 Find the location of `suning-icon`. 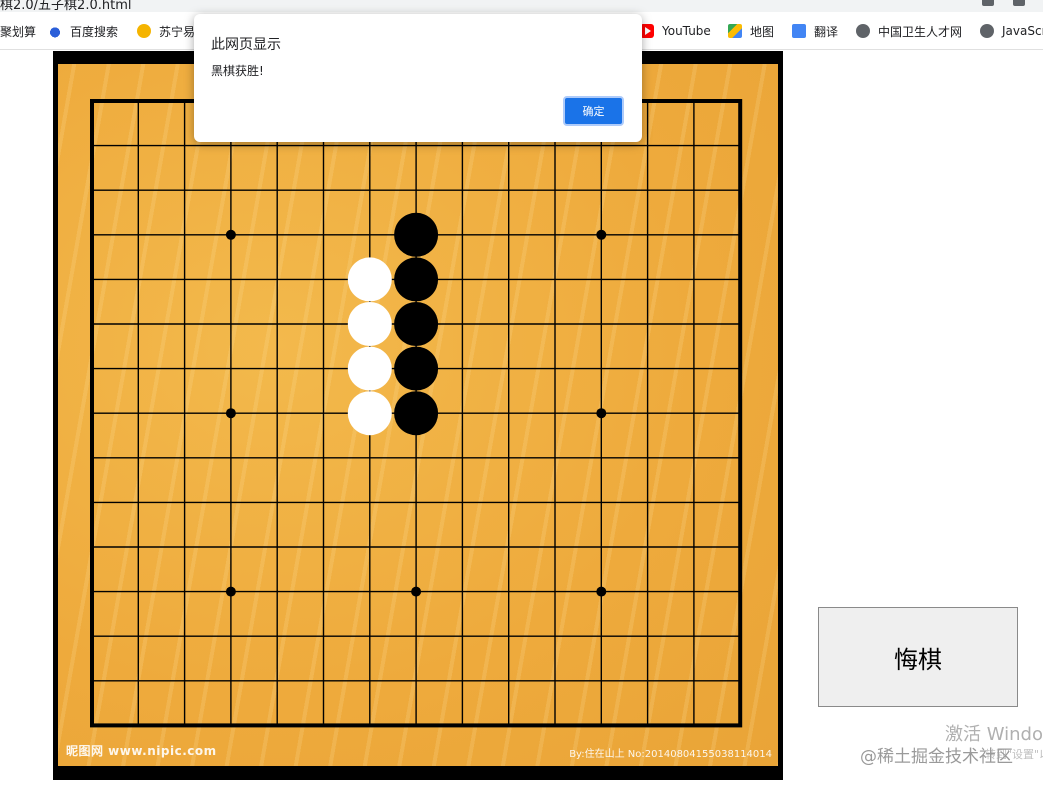

suning-icon is located at coordinates (144, 31).